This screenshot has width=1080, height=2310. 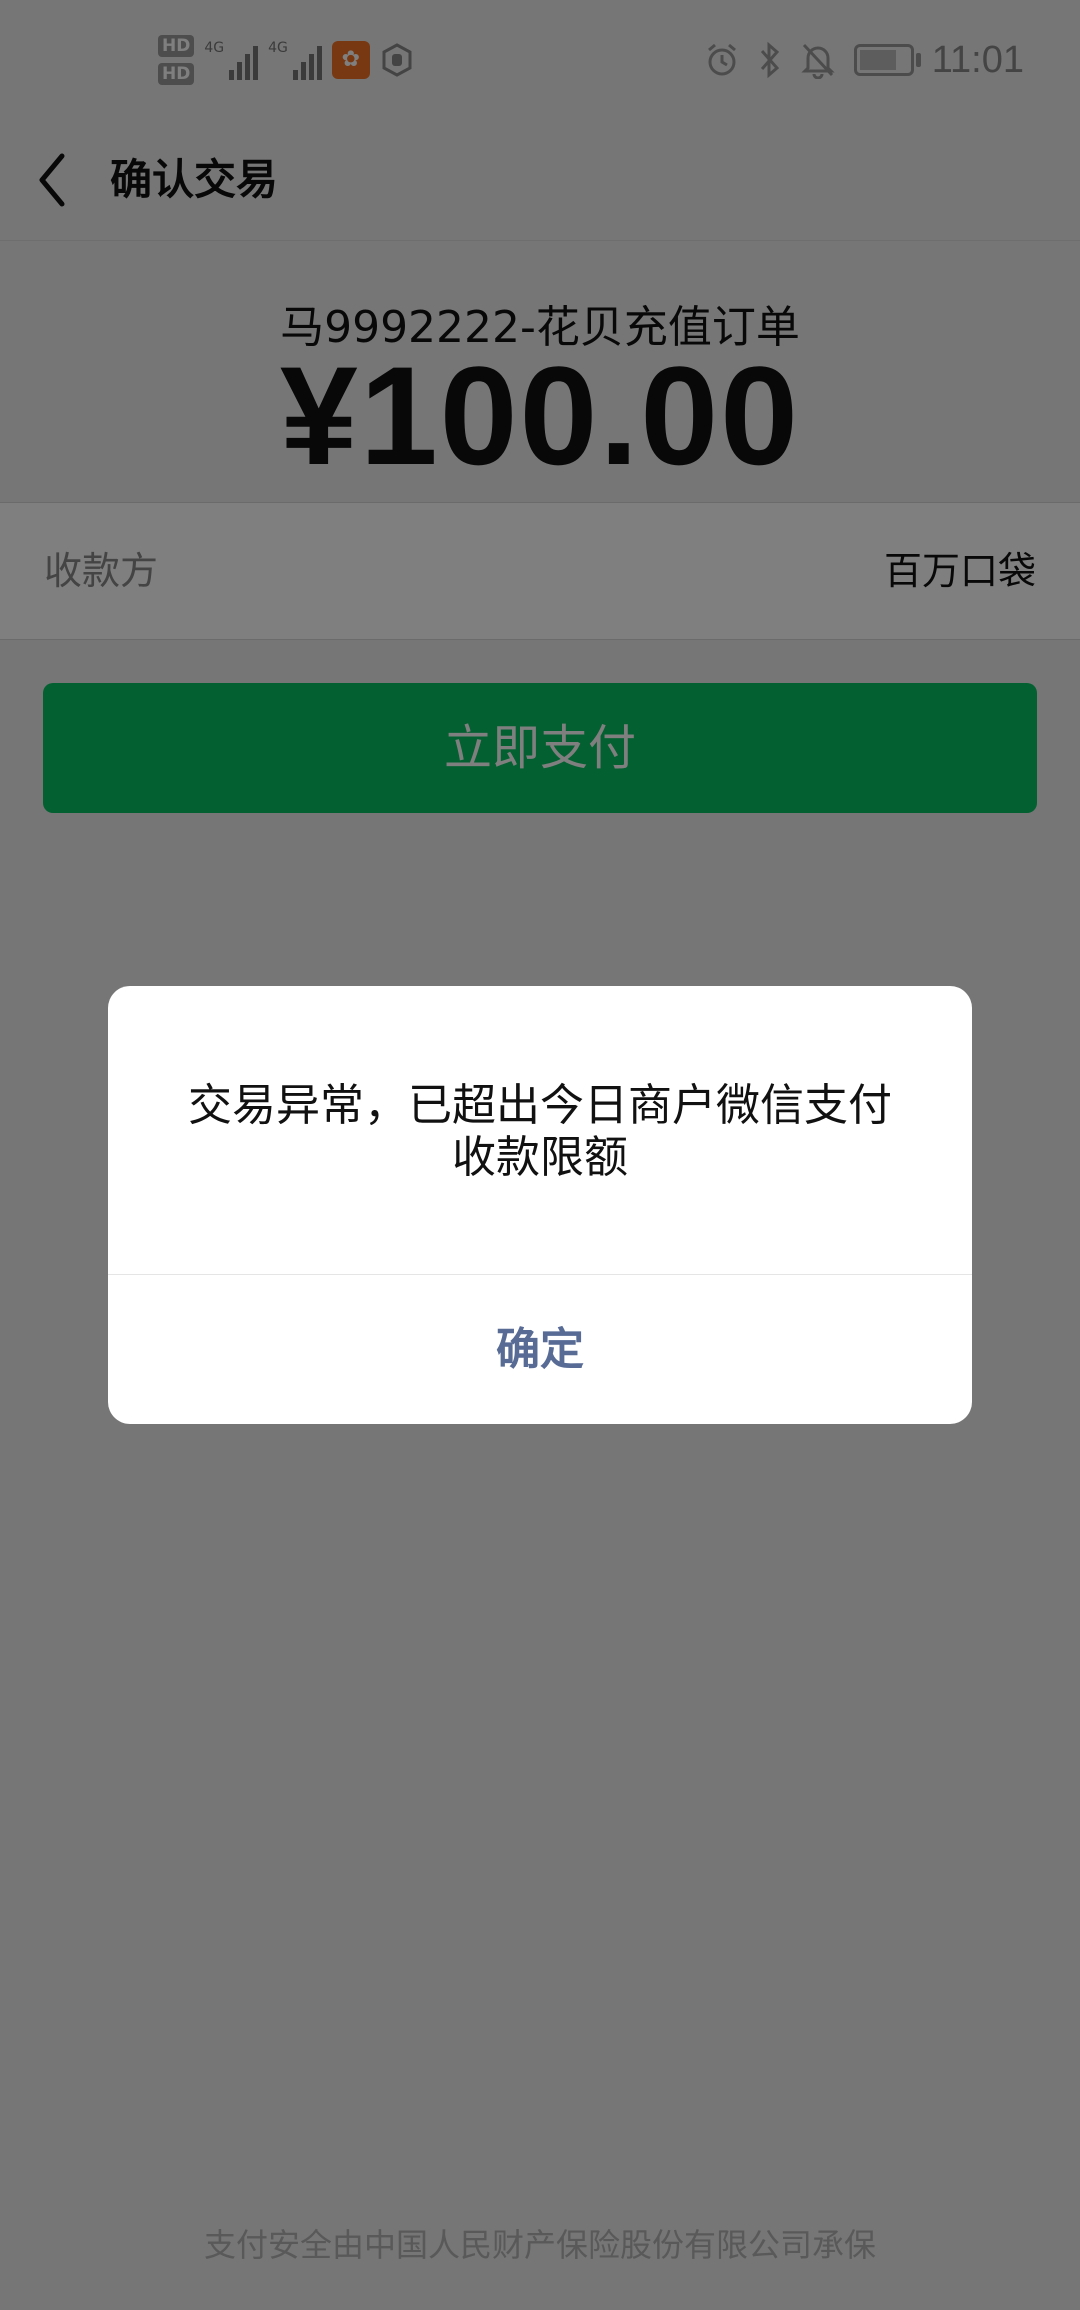 What do you see at coordinates (540, 1131) in the screenshot?
I see `dialog-message: 交易异常，已超出今日商户微信支付收款限额` at bounding box center [540, 1131].